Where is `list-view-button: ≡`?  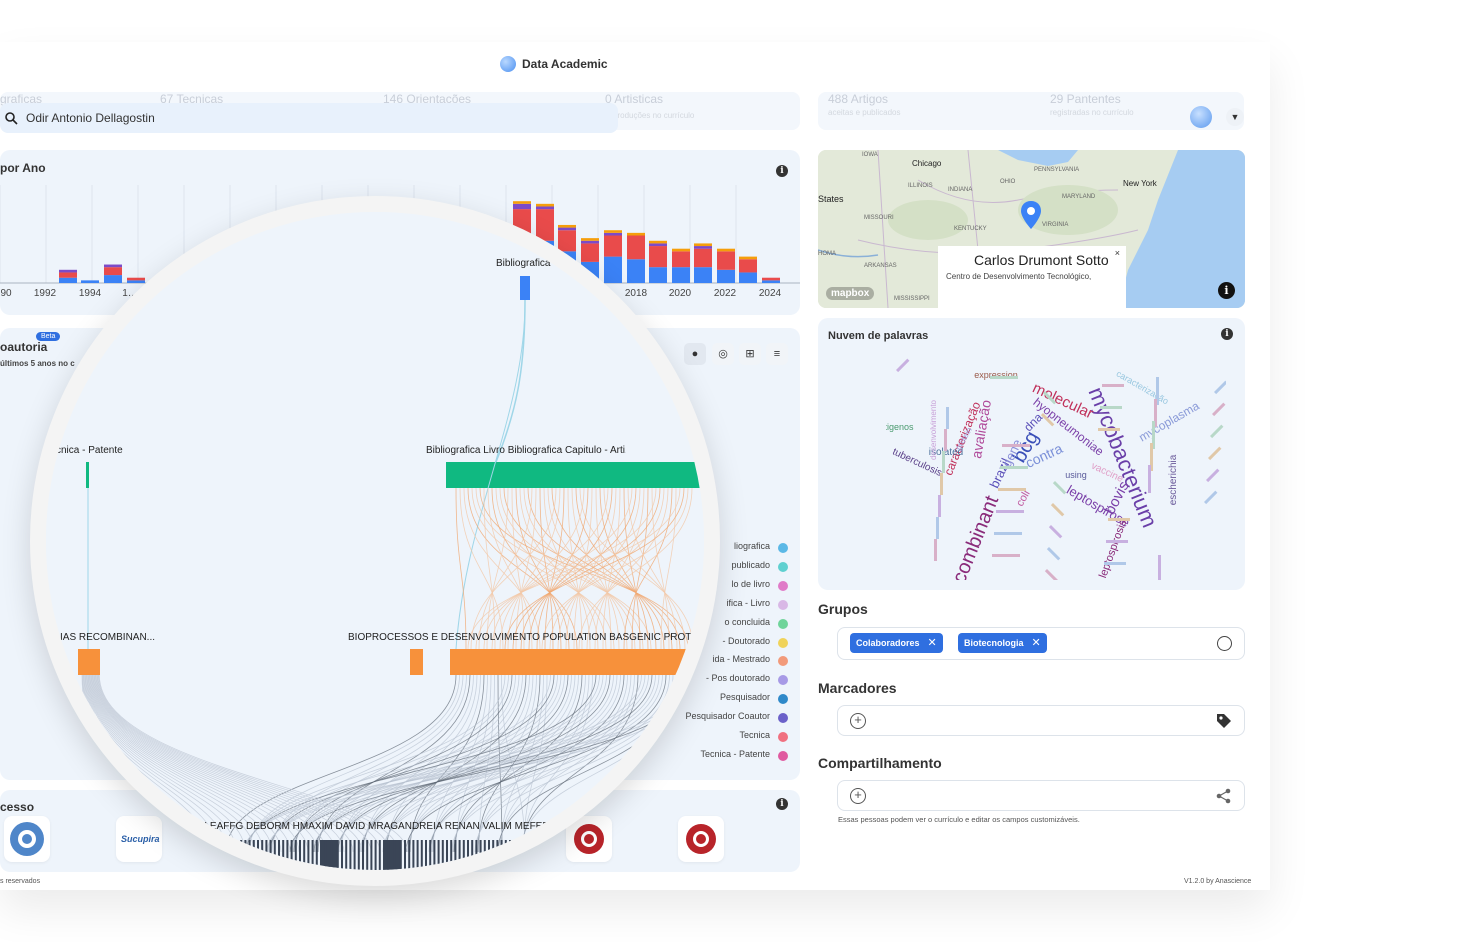
list-view-button: ≡ is located at coordinates (777, 354).